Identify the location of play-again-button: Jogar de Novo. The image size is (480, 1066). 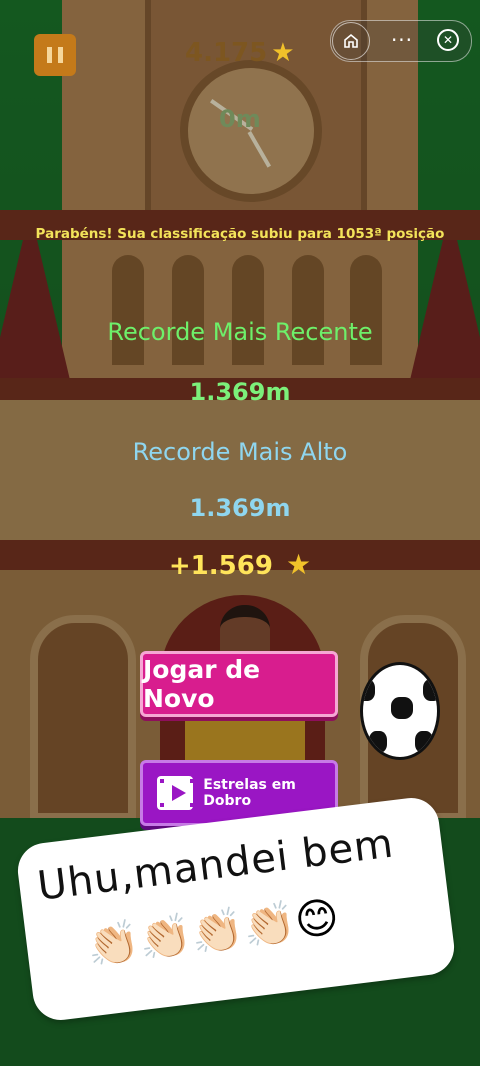
(239, 684).